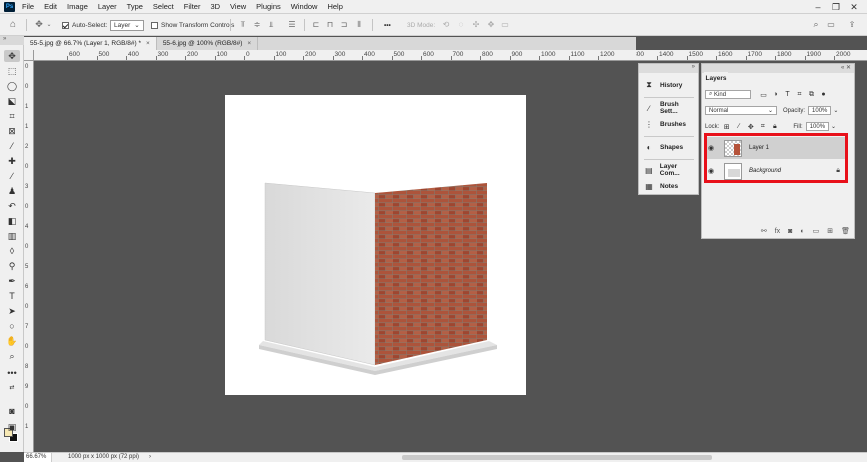  Describe the element at coordinates (12, 161) in the screenshot. I see `healing-brush-tool-icon: ✚` at that location.